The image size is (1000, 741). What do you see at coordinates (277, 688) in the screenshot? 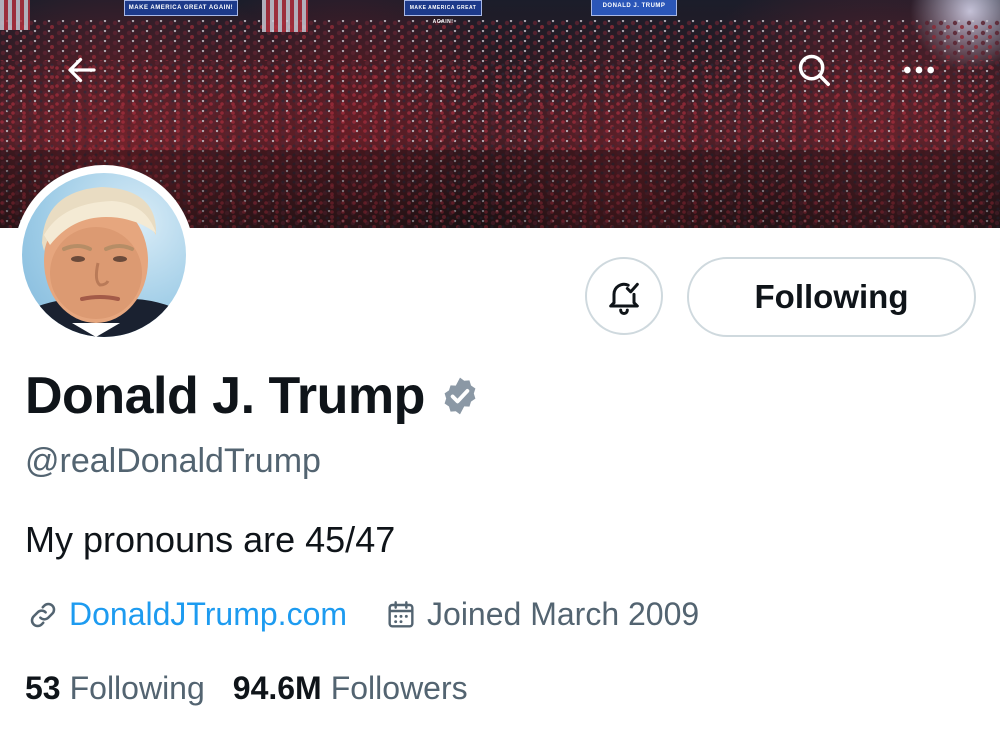
I see `followers-count: 94.6M` at bounding box center [277, 688].